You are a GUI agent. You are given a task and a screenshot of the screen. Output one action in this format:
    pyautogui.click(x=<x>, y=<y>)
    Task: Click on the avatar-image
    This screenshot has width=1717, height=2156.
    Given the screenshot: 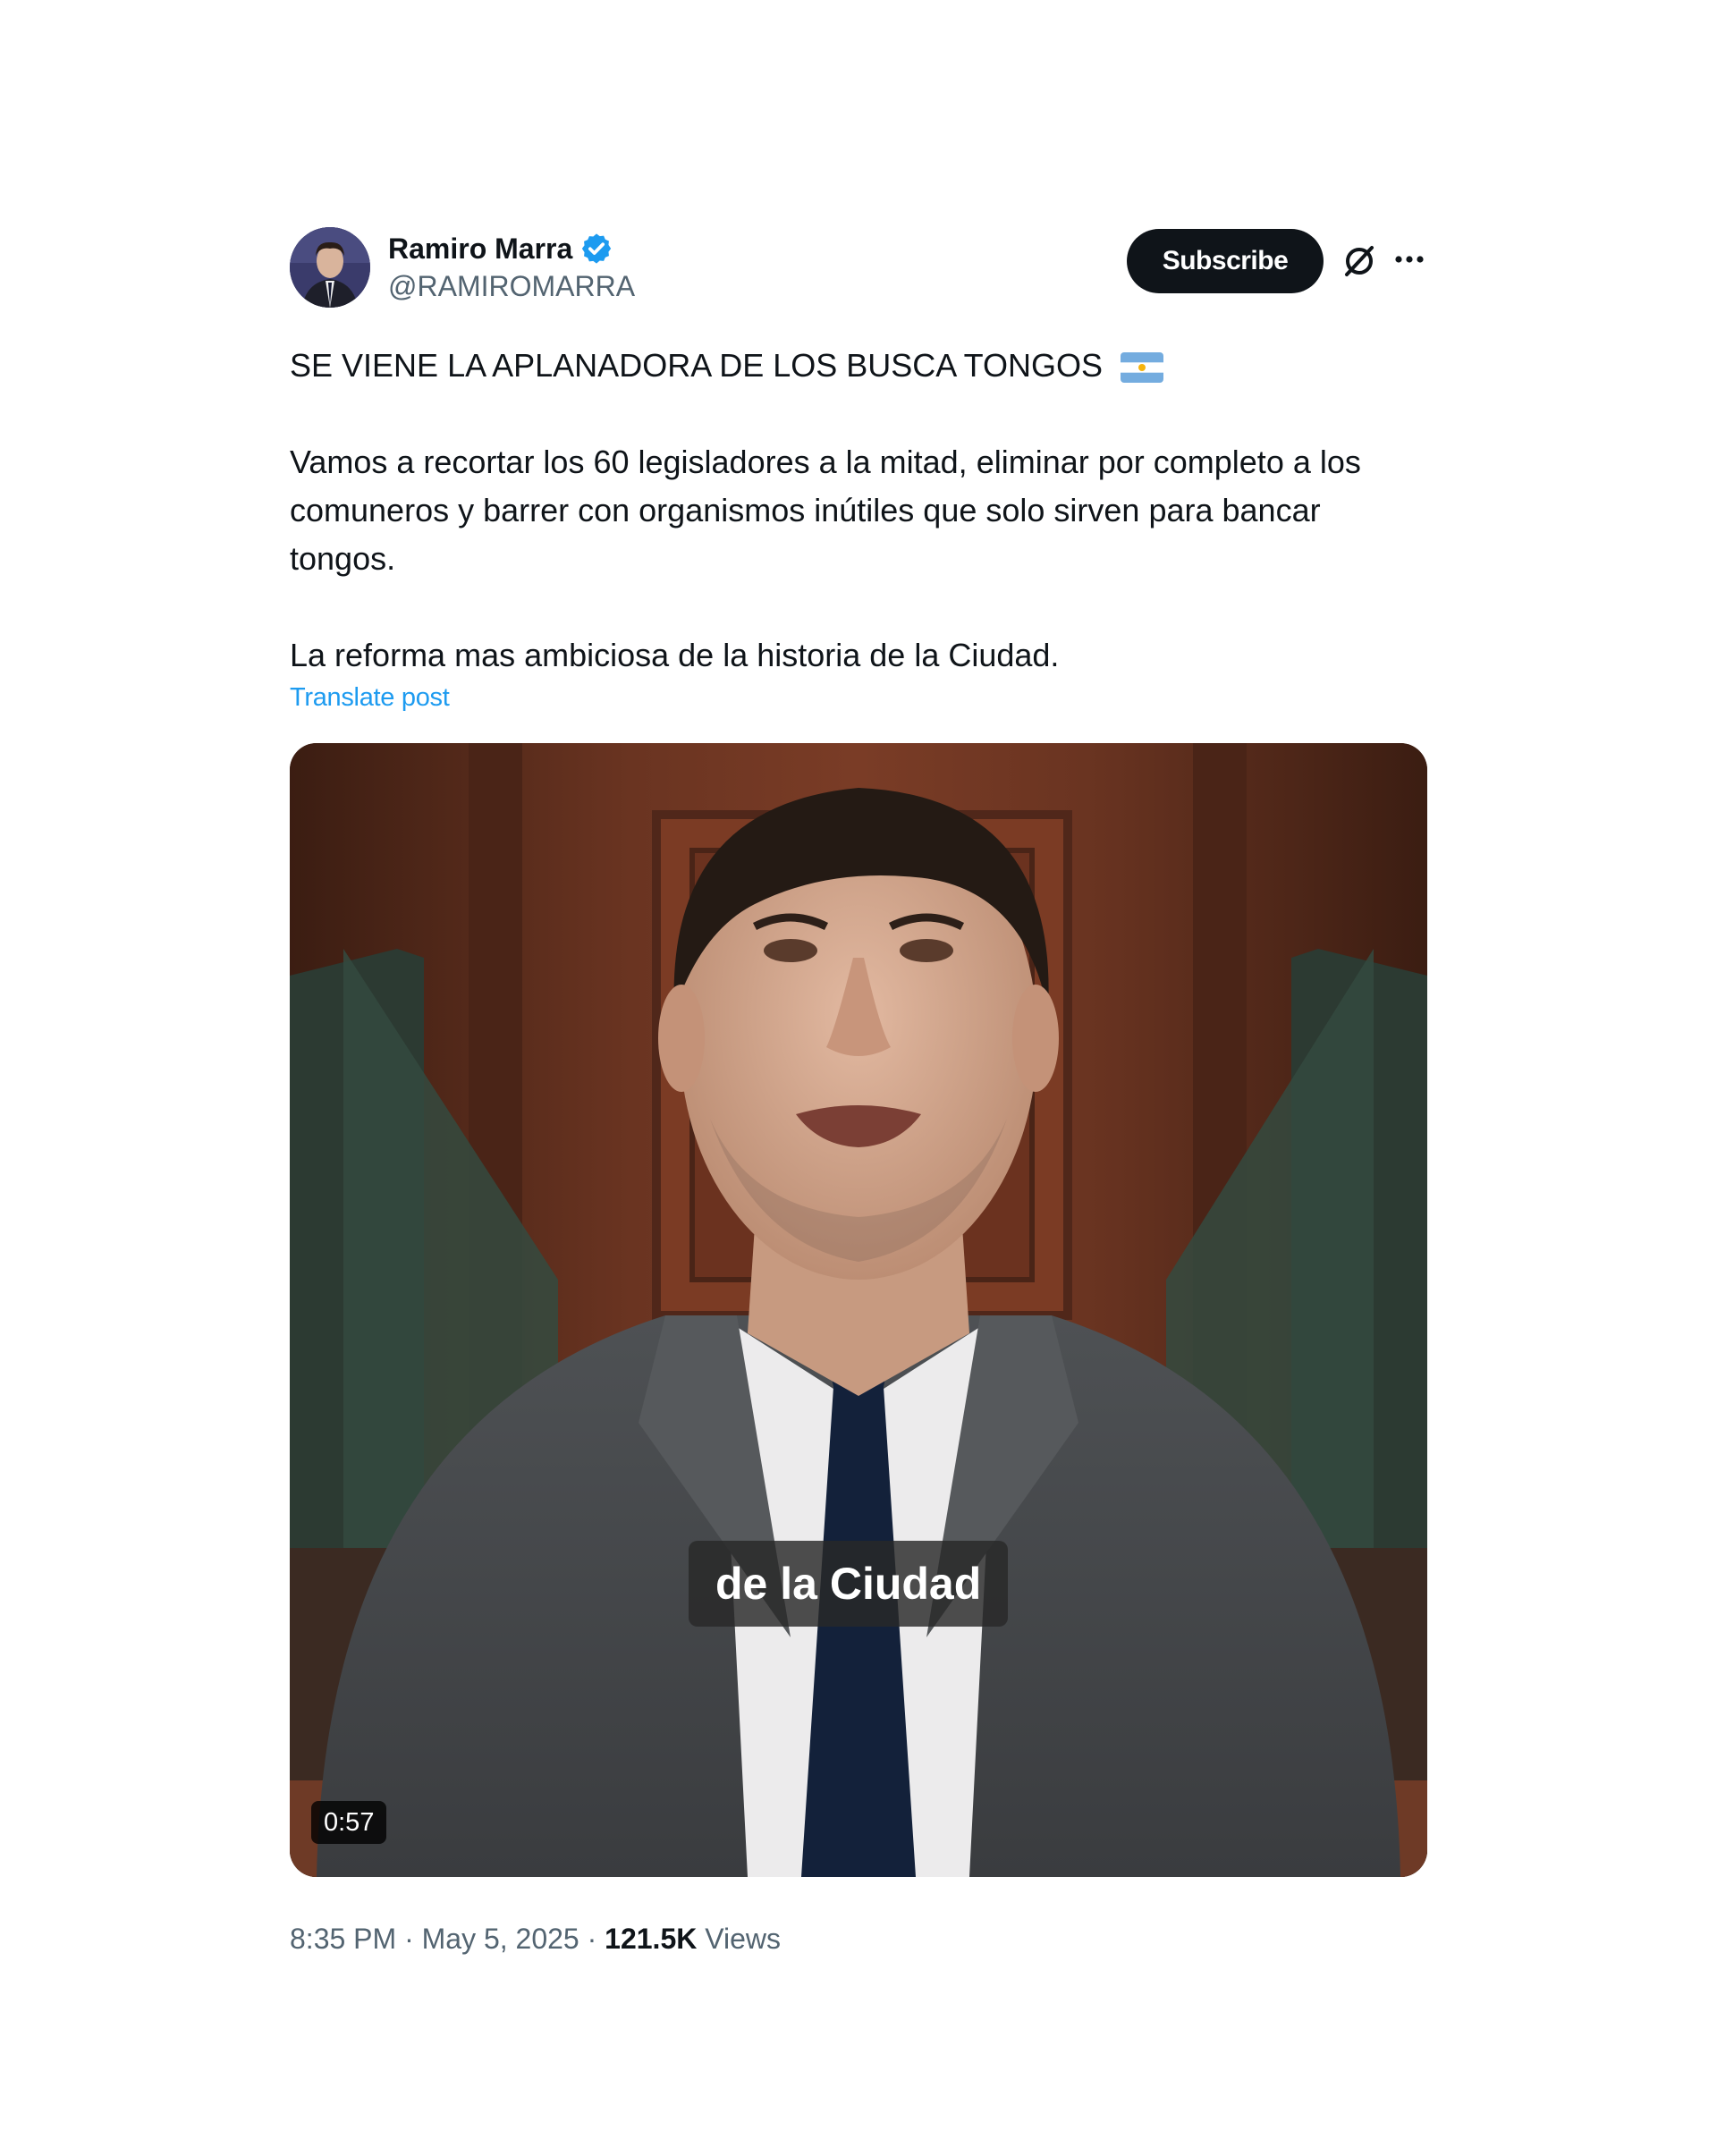 What is the action you would take?
    pyautogui.click(x=330, y=267)
    